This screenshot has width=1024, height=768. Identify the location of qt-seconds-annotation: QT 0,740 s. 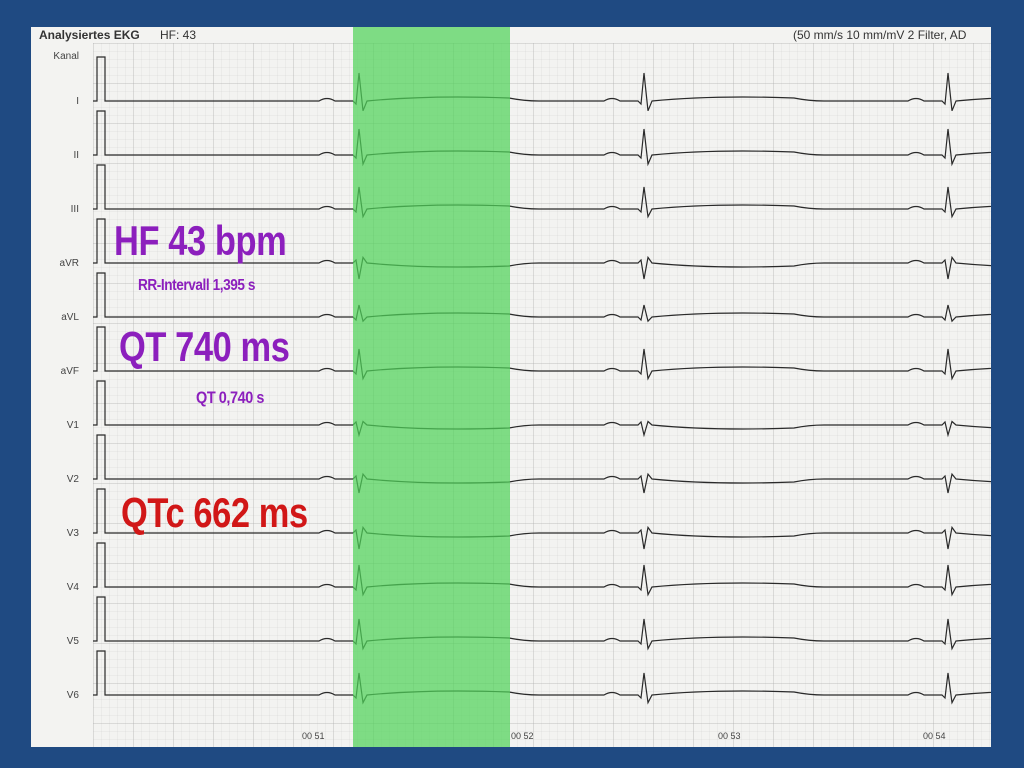
(230, 397).